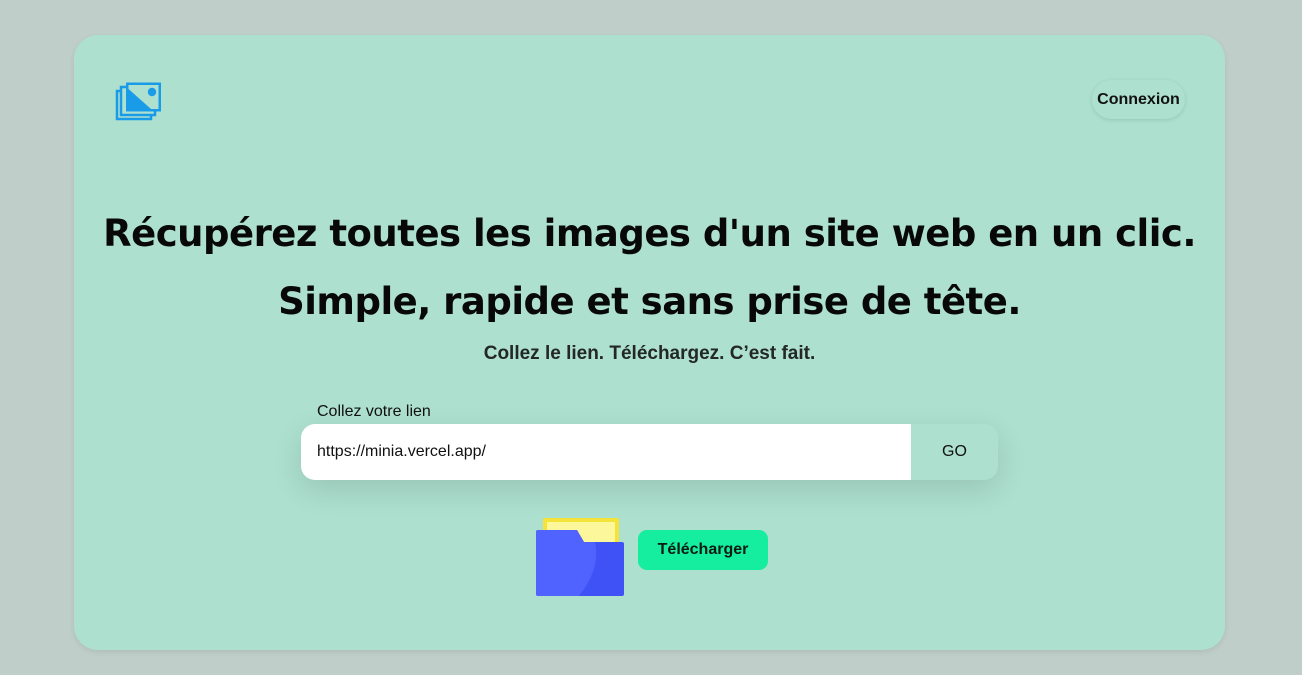 This screenshot has width=1302, height=675. I want to click on images-stack-icon, so click(139, 101).